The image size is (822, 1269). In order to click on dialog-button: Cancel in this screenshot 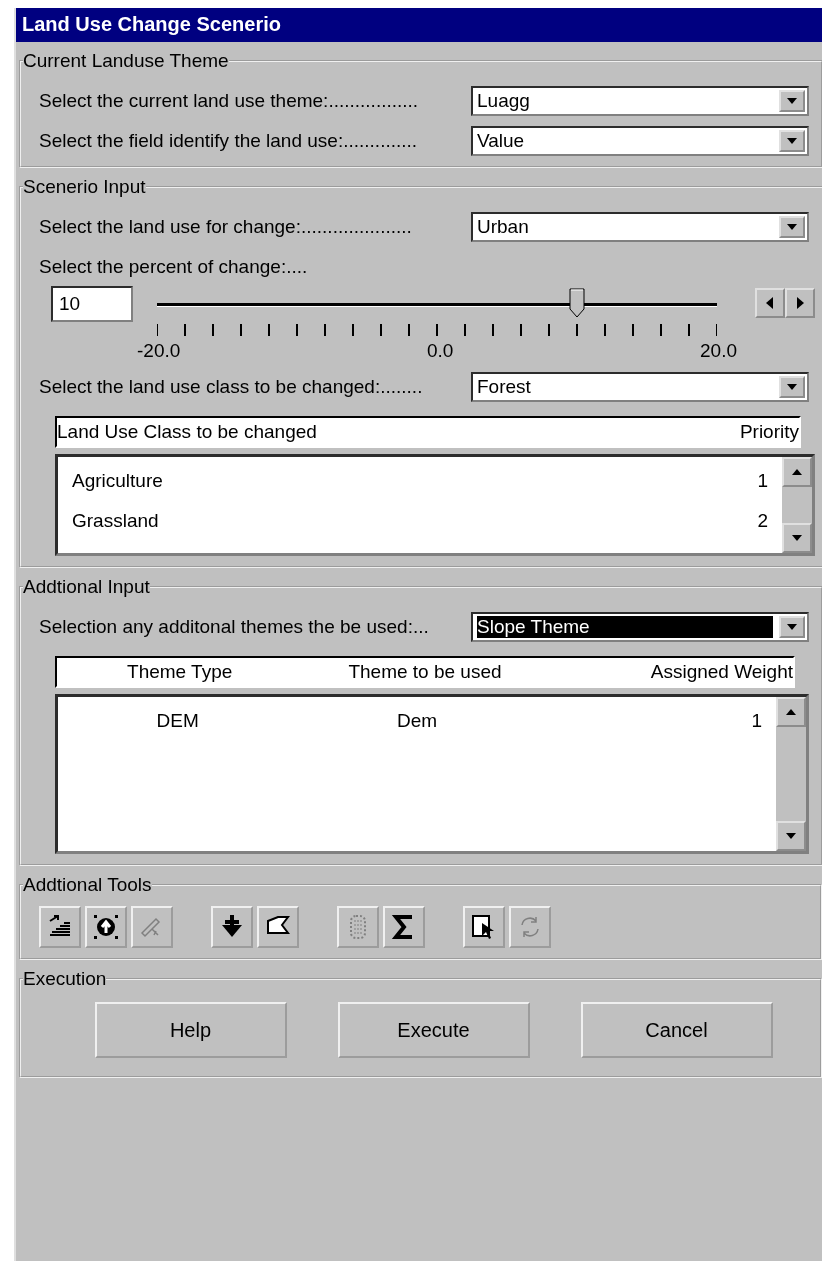, I will do `click(676, 1030)`.